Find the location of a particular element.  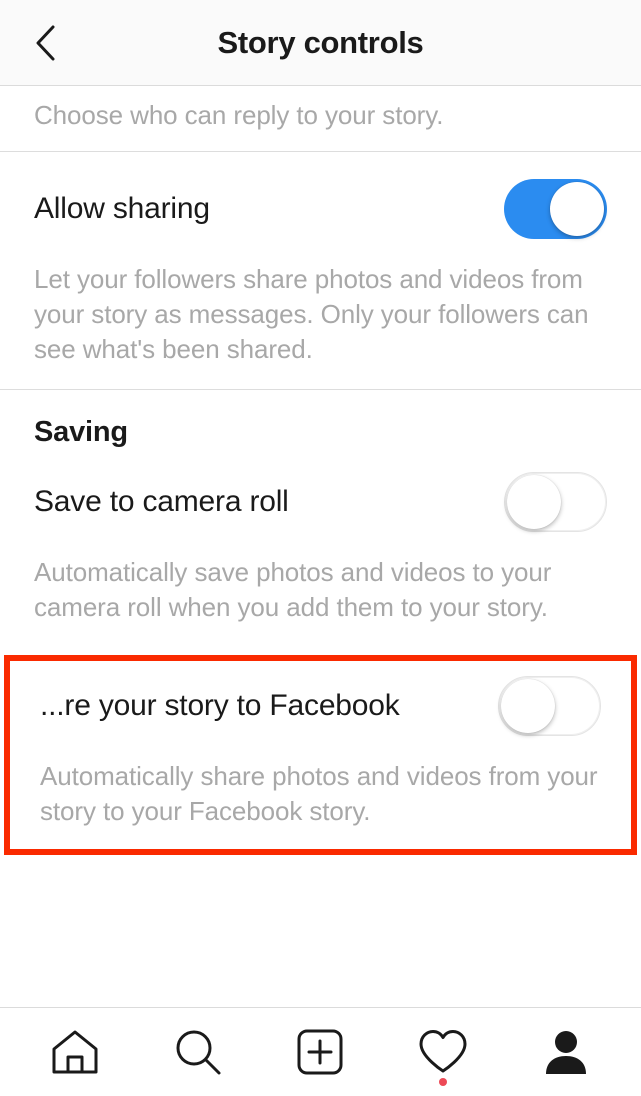

plus-square-icon is located at coordinates (320, 1051).